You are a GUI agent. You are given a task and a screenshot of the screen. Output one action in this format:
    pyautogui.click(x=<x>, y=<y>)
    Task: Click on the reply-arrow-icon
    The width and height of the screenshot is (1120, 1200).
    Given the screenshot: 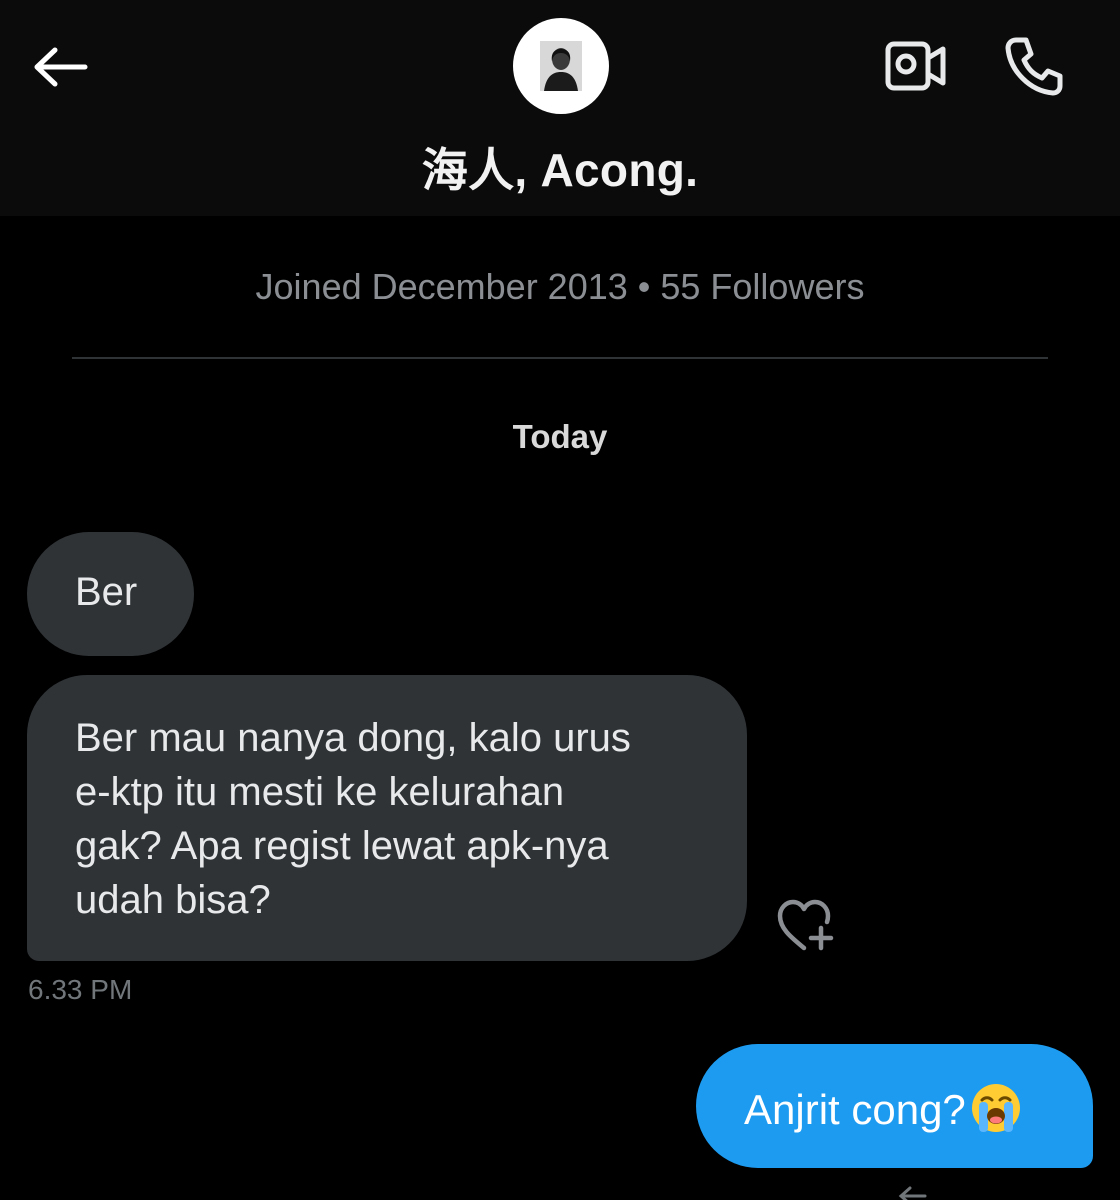 What is the action you would take?
    pyautogui.click(x=912, y=1193)
    